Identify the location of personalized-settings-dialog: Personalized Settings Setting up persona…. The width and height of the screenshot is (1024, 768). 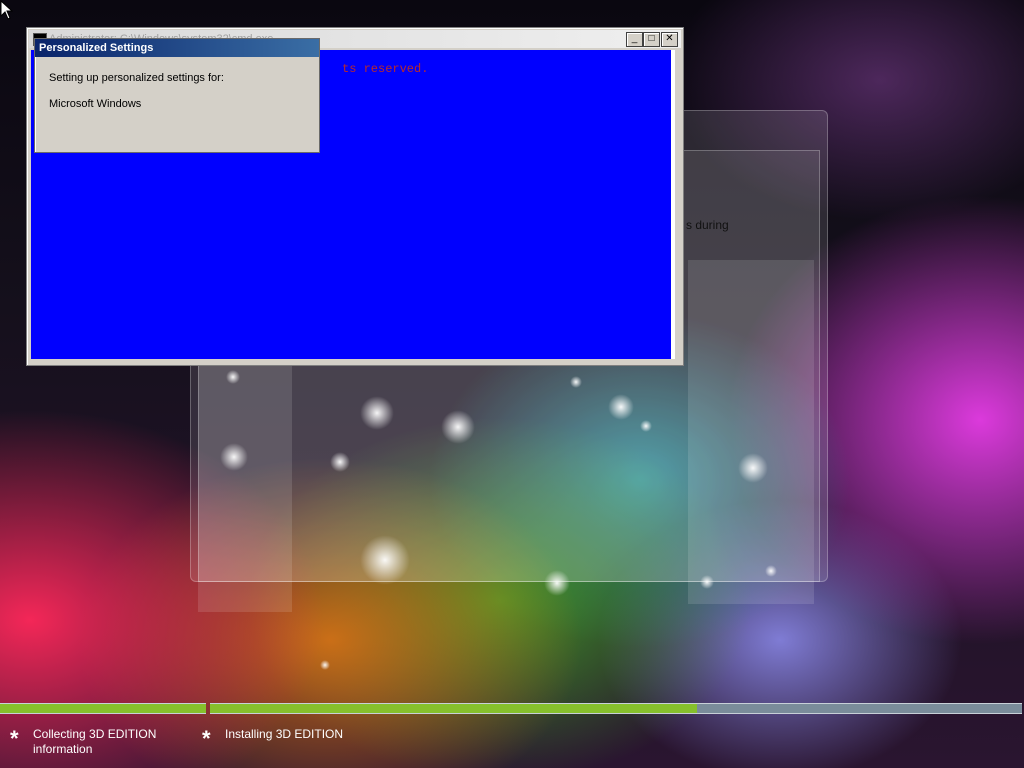
(177, 95).